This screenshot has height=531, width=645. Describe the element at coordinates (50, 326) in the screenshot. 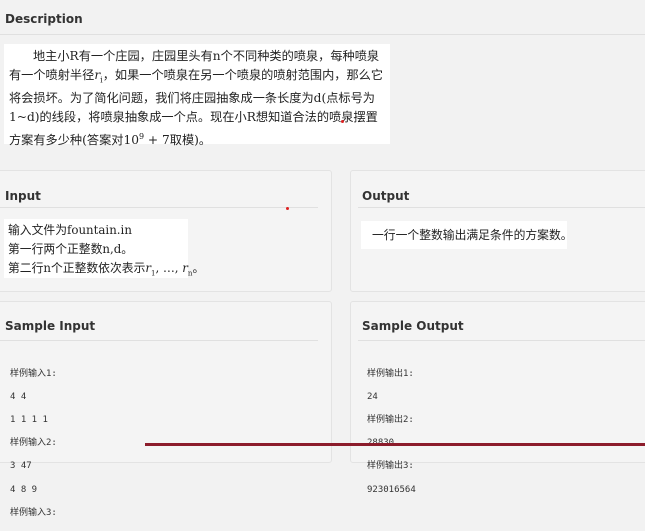

I see `sample-input-title: Sample Input` at that location.